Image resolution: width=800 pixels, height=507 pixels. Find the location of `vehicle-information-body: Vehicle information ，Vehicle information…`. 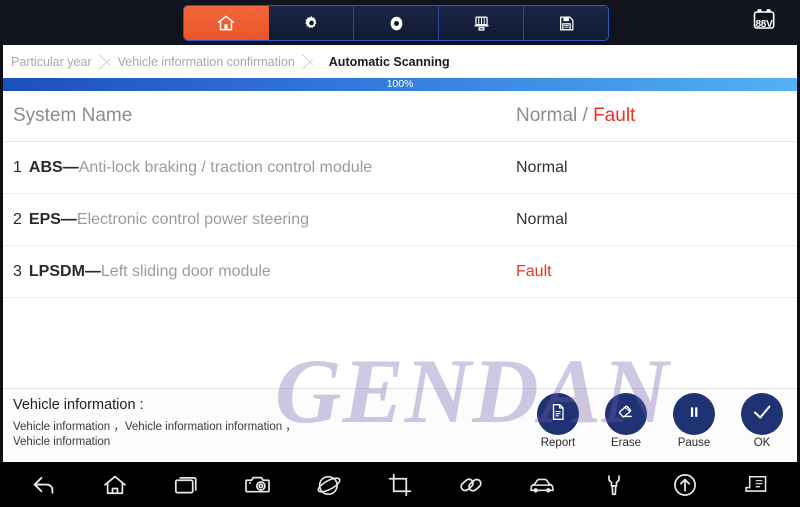

vehicle-information-body: Vehicle information ，Vehicle information… is located at coordinates (155, 434).